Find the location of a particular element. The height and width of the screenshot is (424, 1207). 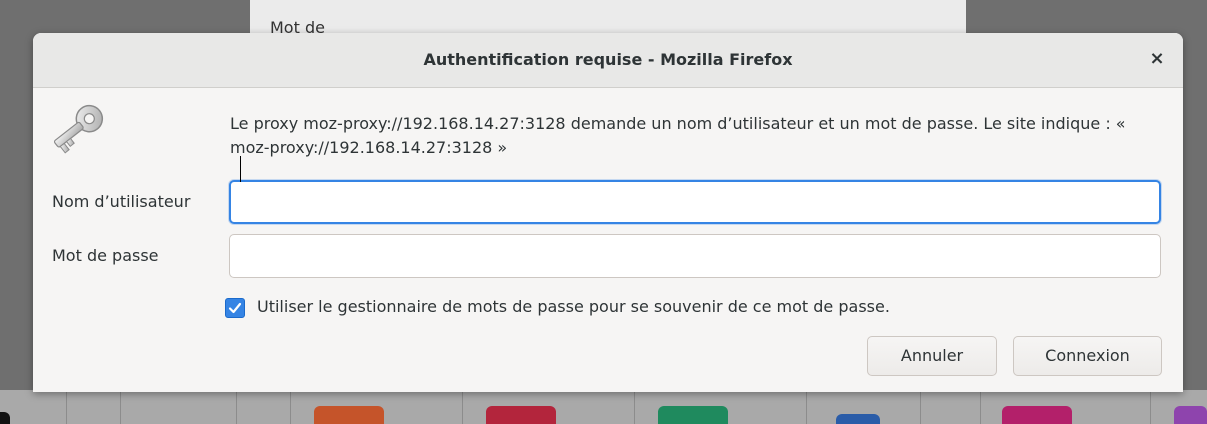

close-button: × is located at coordinates (1157, 59).